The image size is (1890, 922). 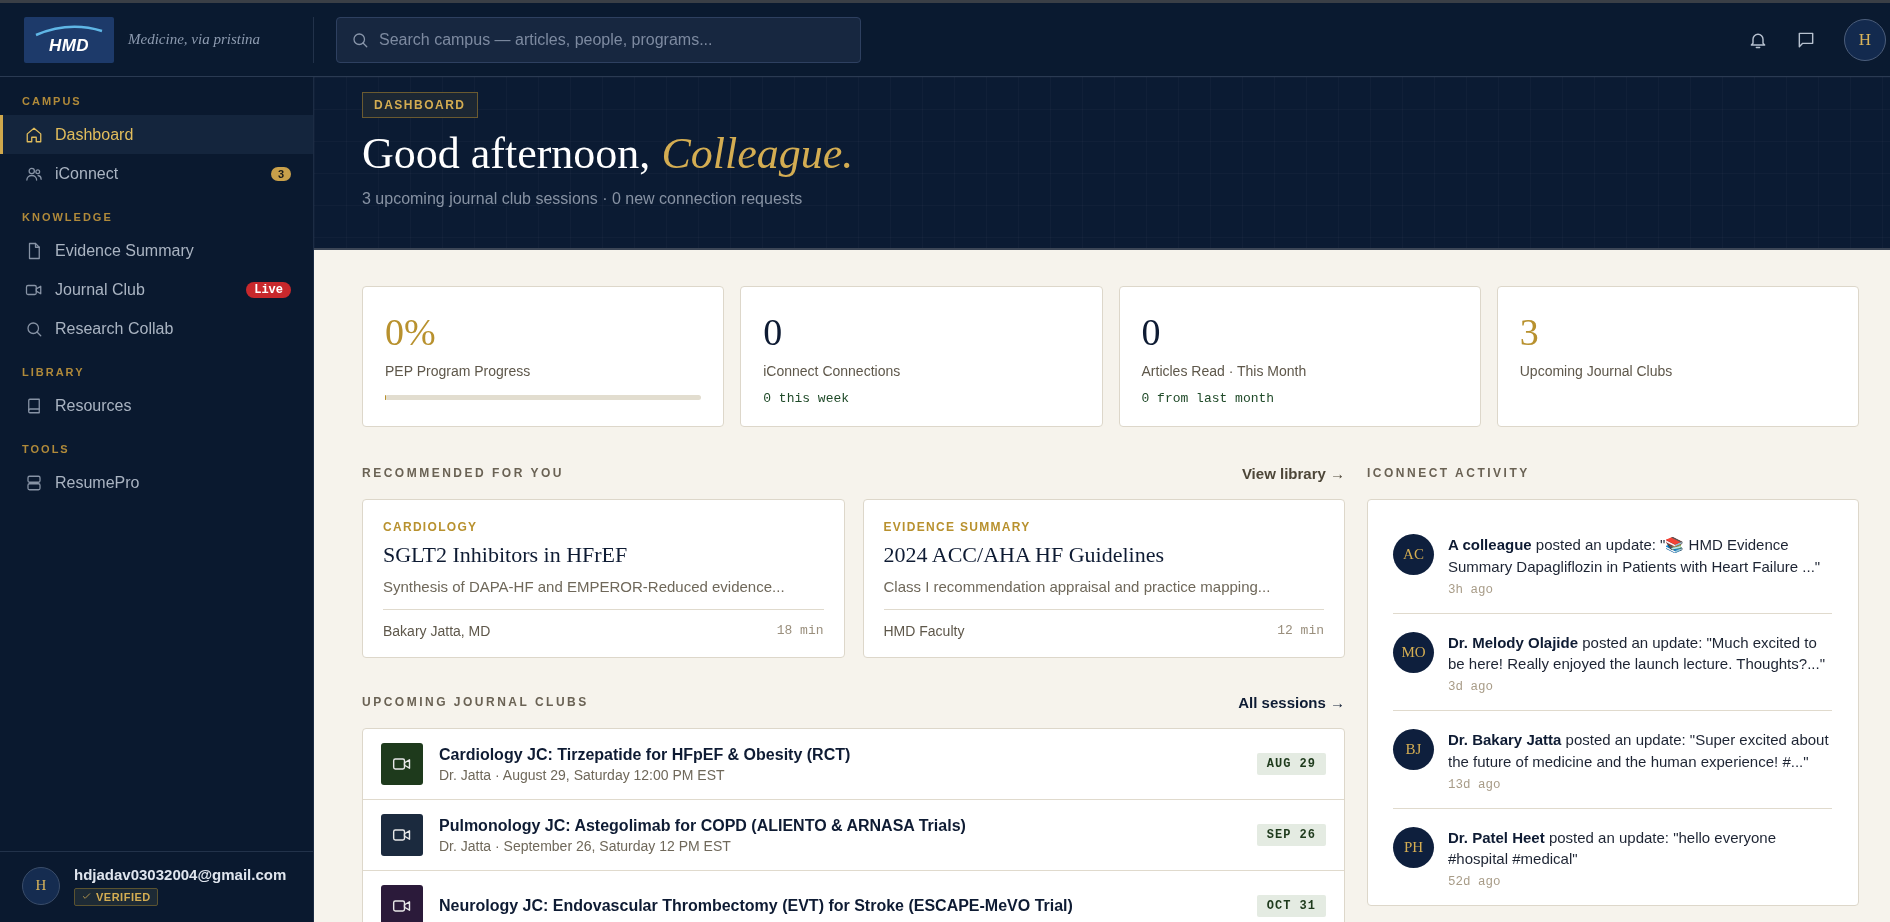 I want to click on summary-text: 3 upcoming journal club sessions · 0 new connection requests, so click(x=583, y=199).